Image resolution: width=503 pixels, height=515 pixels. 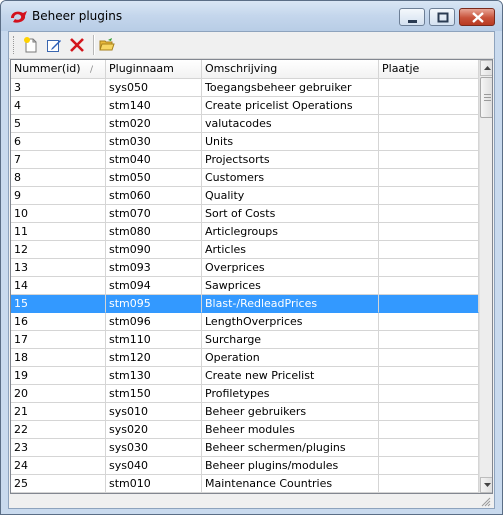 What do you see at coordinates (77, 45) in the screenshot?
I see `delete-button` at bounding box center [77, 45].